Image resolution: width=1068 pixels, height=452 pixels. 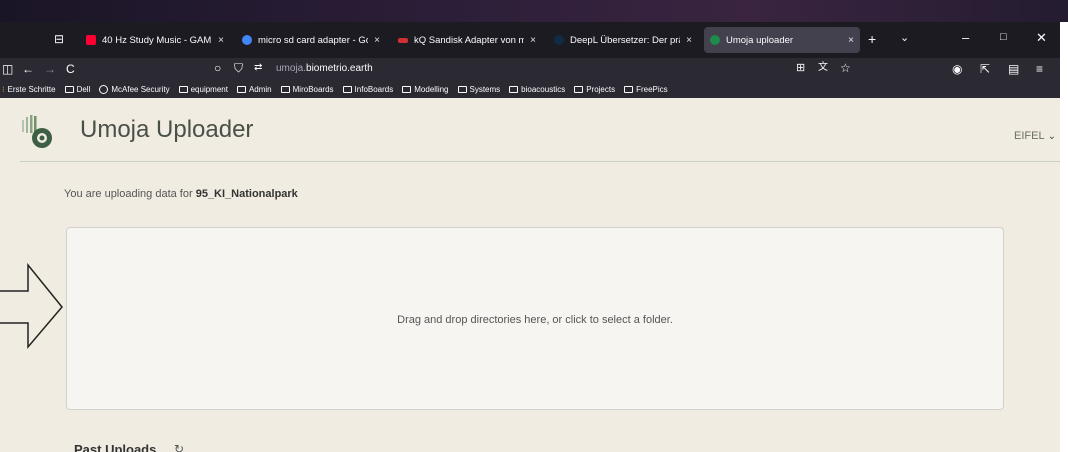 What do you see at coordinates (70, 69) in the screenshot?
I see `reload-icon: C` at bounding box center [70, 69].